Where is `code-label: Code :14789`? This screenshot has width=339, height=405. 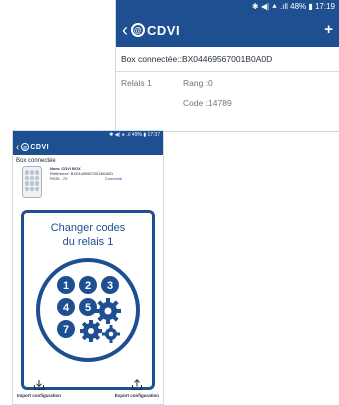
code-label: Code :14789 is located at coordinates (207, 103).